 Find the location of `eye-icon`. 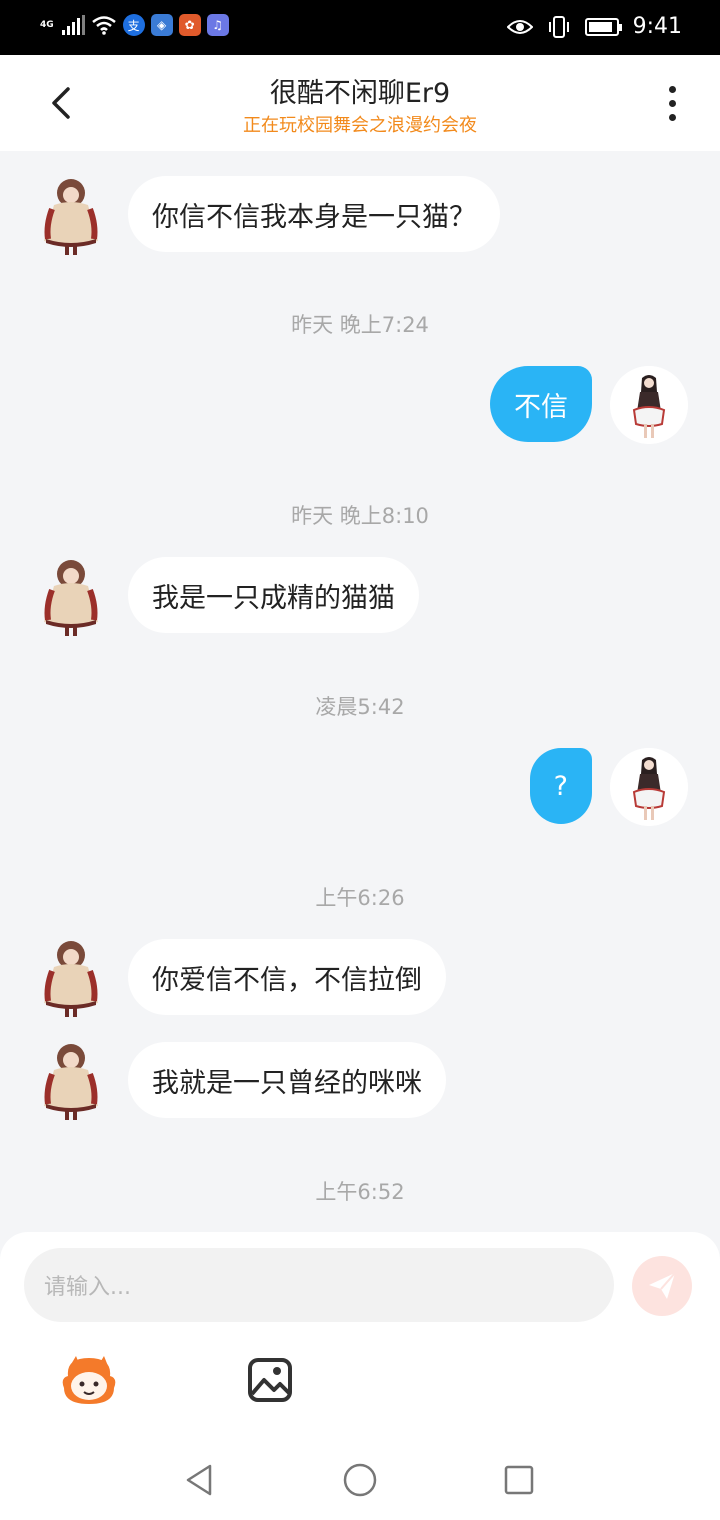

eye-icon is located at coordinates (519, 26).